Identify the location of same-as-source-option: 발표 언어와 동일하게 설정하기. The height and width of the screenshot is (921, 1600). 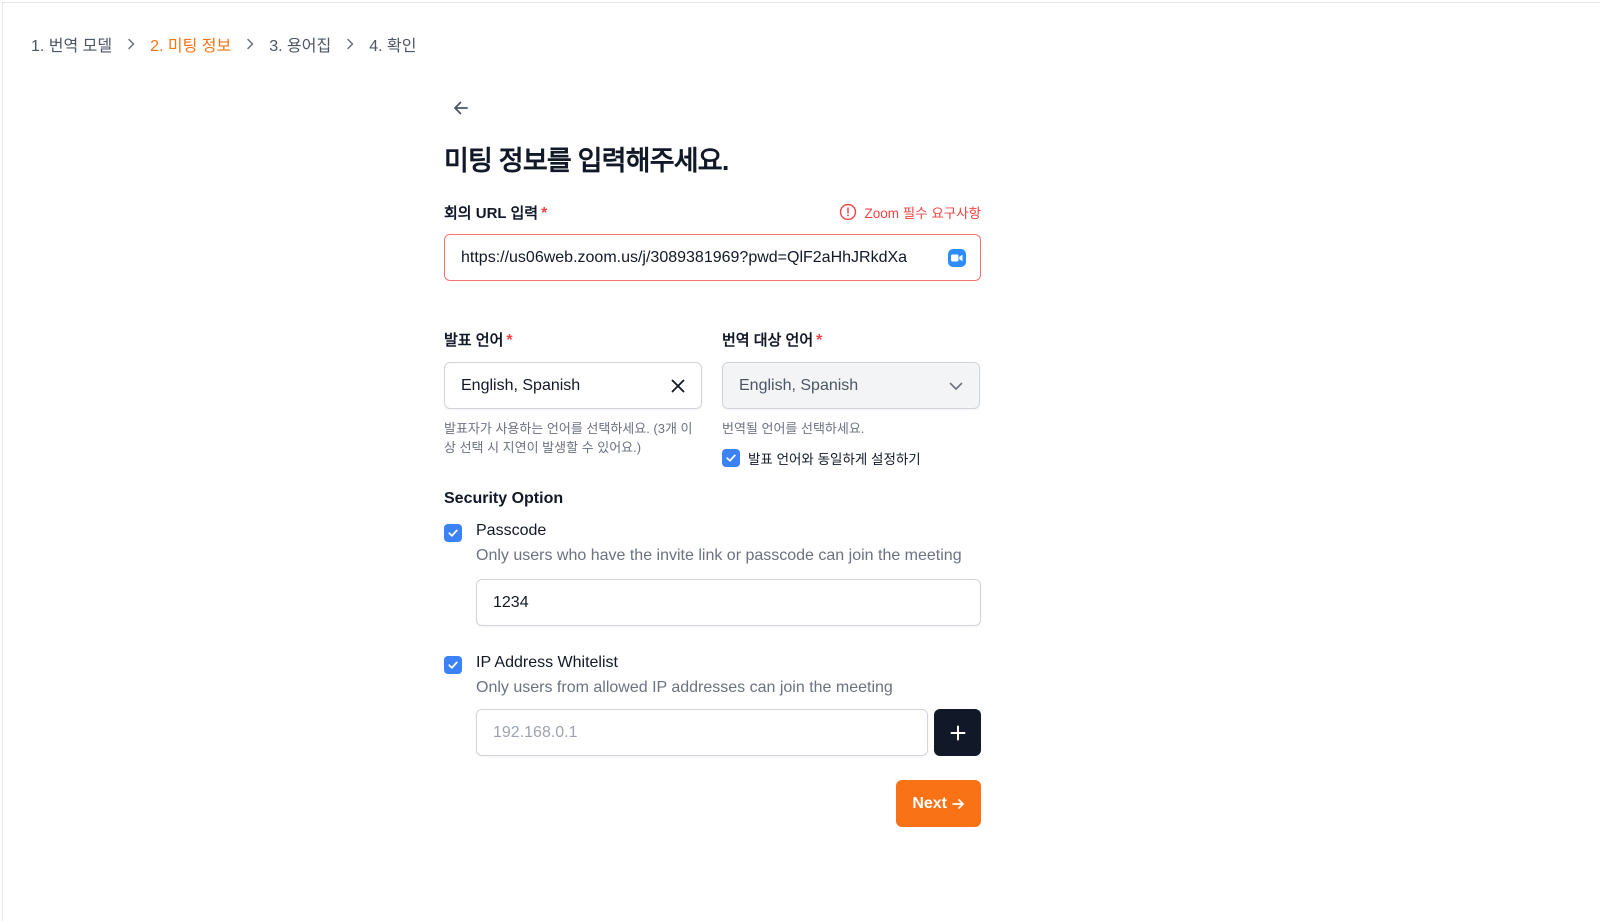
(851, 458).